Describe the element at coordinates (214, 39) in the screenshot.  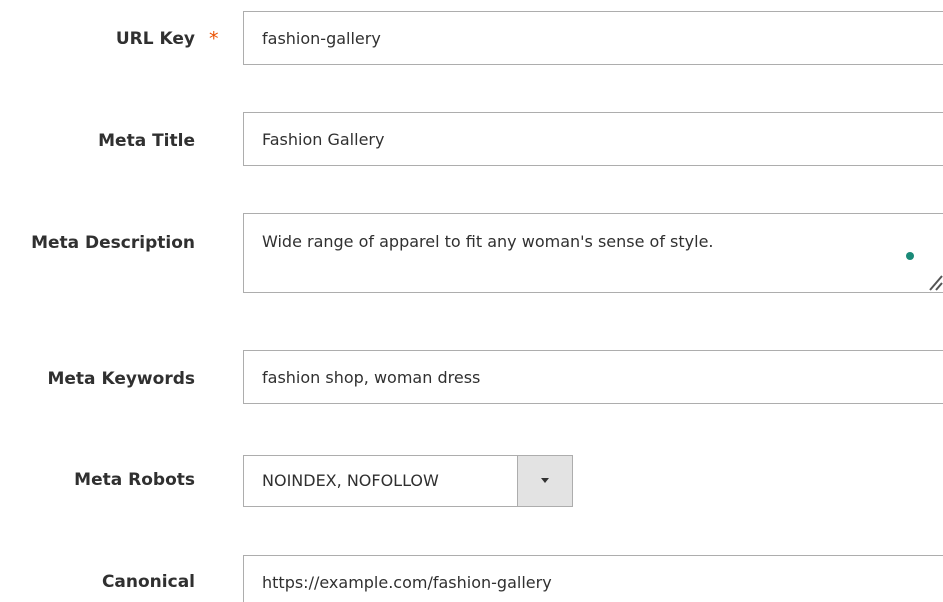
I see `required-asterisk: *` at that location.